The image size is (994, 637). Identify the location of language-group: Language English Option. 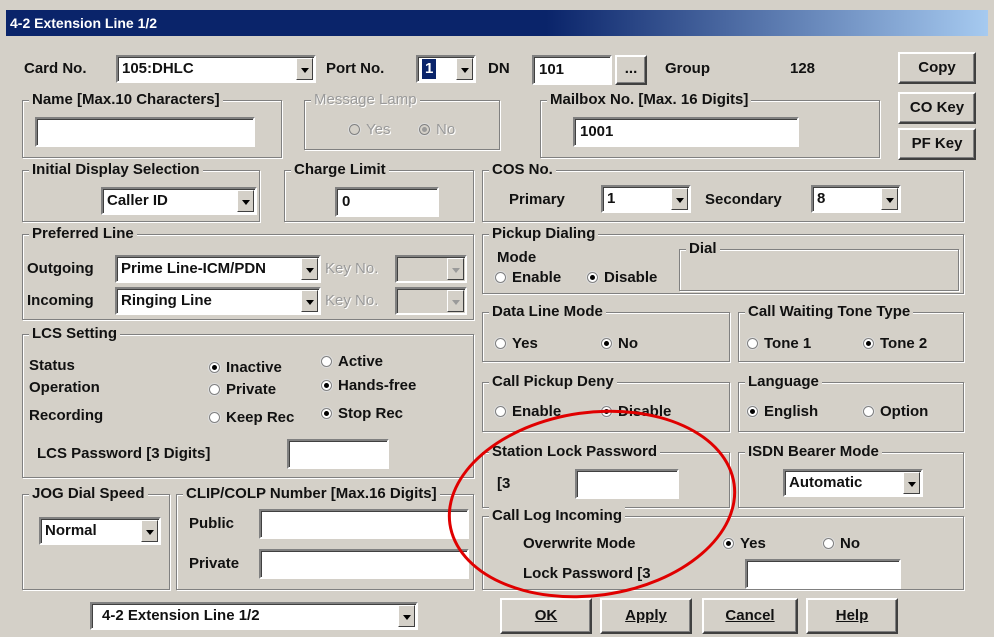
(851, 402).